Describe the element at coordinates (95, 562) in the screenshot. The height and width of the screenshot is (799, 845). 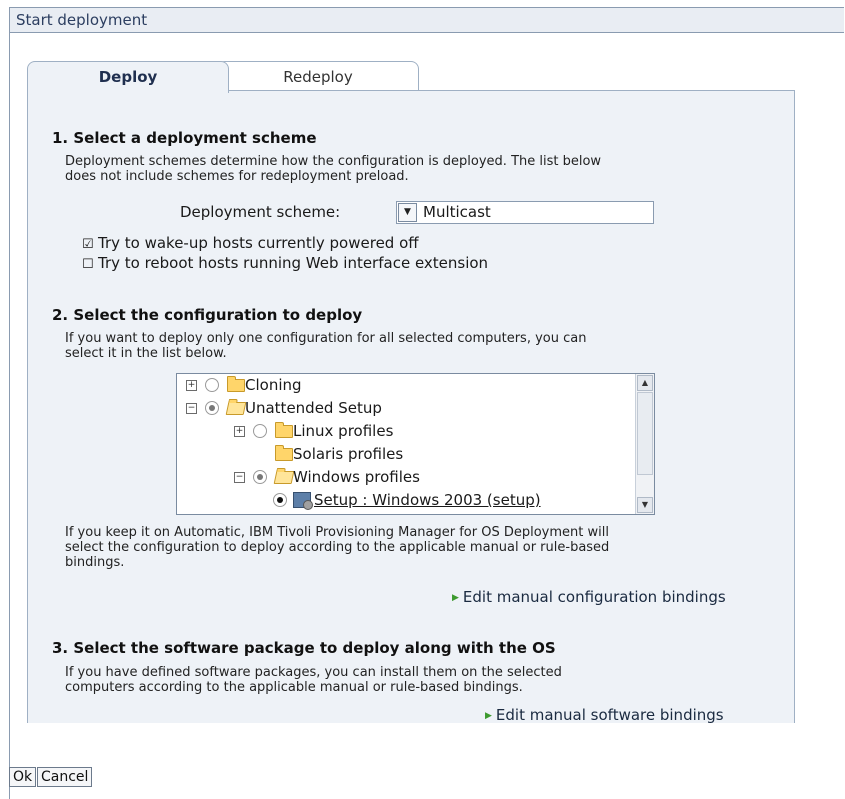
I see `section-2-note-line-3: bindings.` at that location.